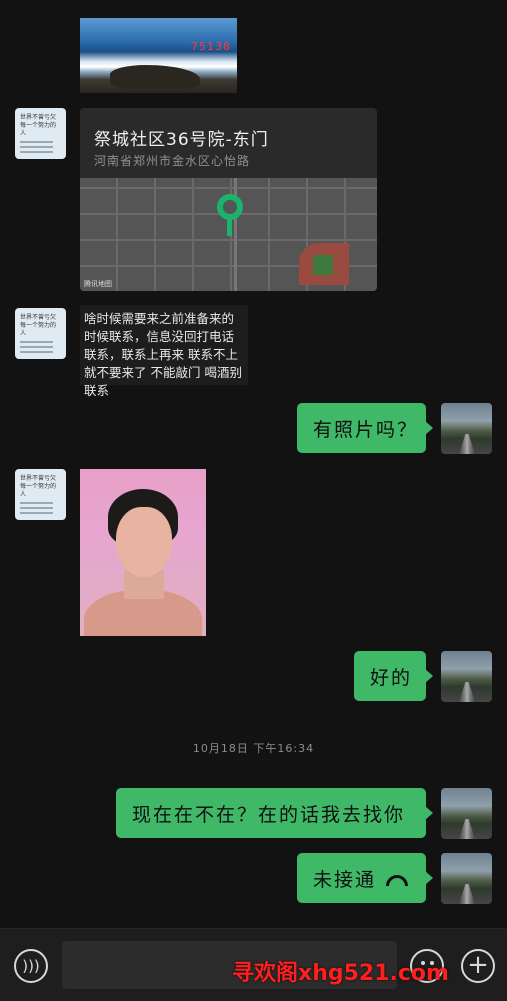 The image size is (507, 1001). I want to click on site-watermark: 寻欢阁xhg521.com, so click(340, 973).